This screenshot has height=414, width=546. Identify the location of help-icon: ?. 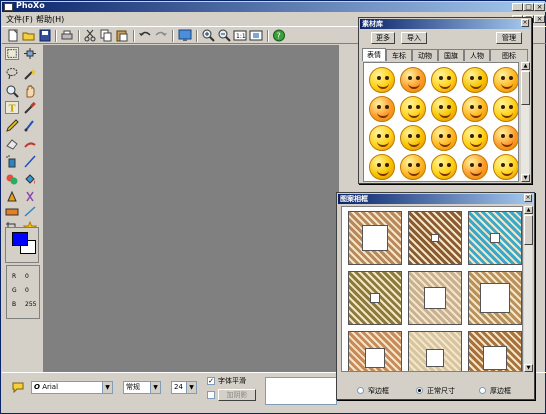
(279, 35).